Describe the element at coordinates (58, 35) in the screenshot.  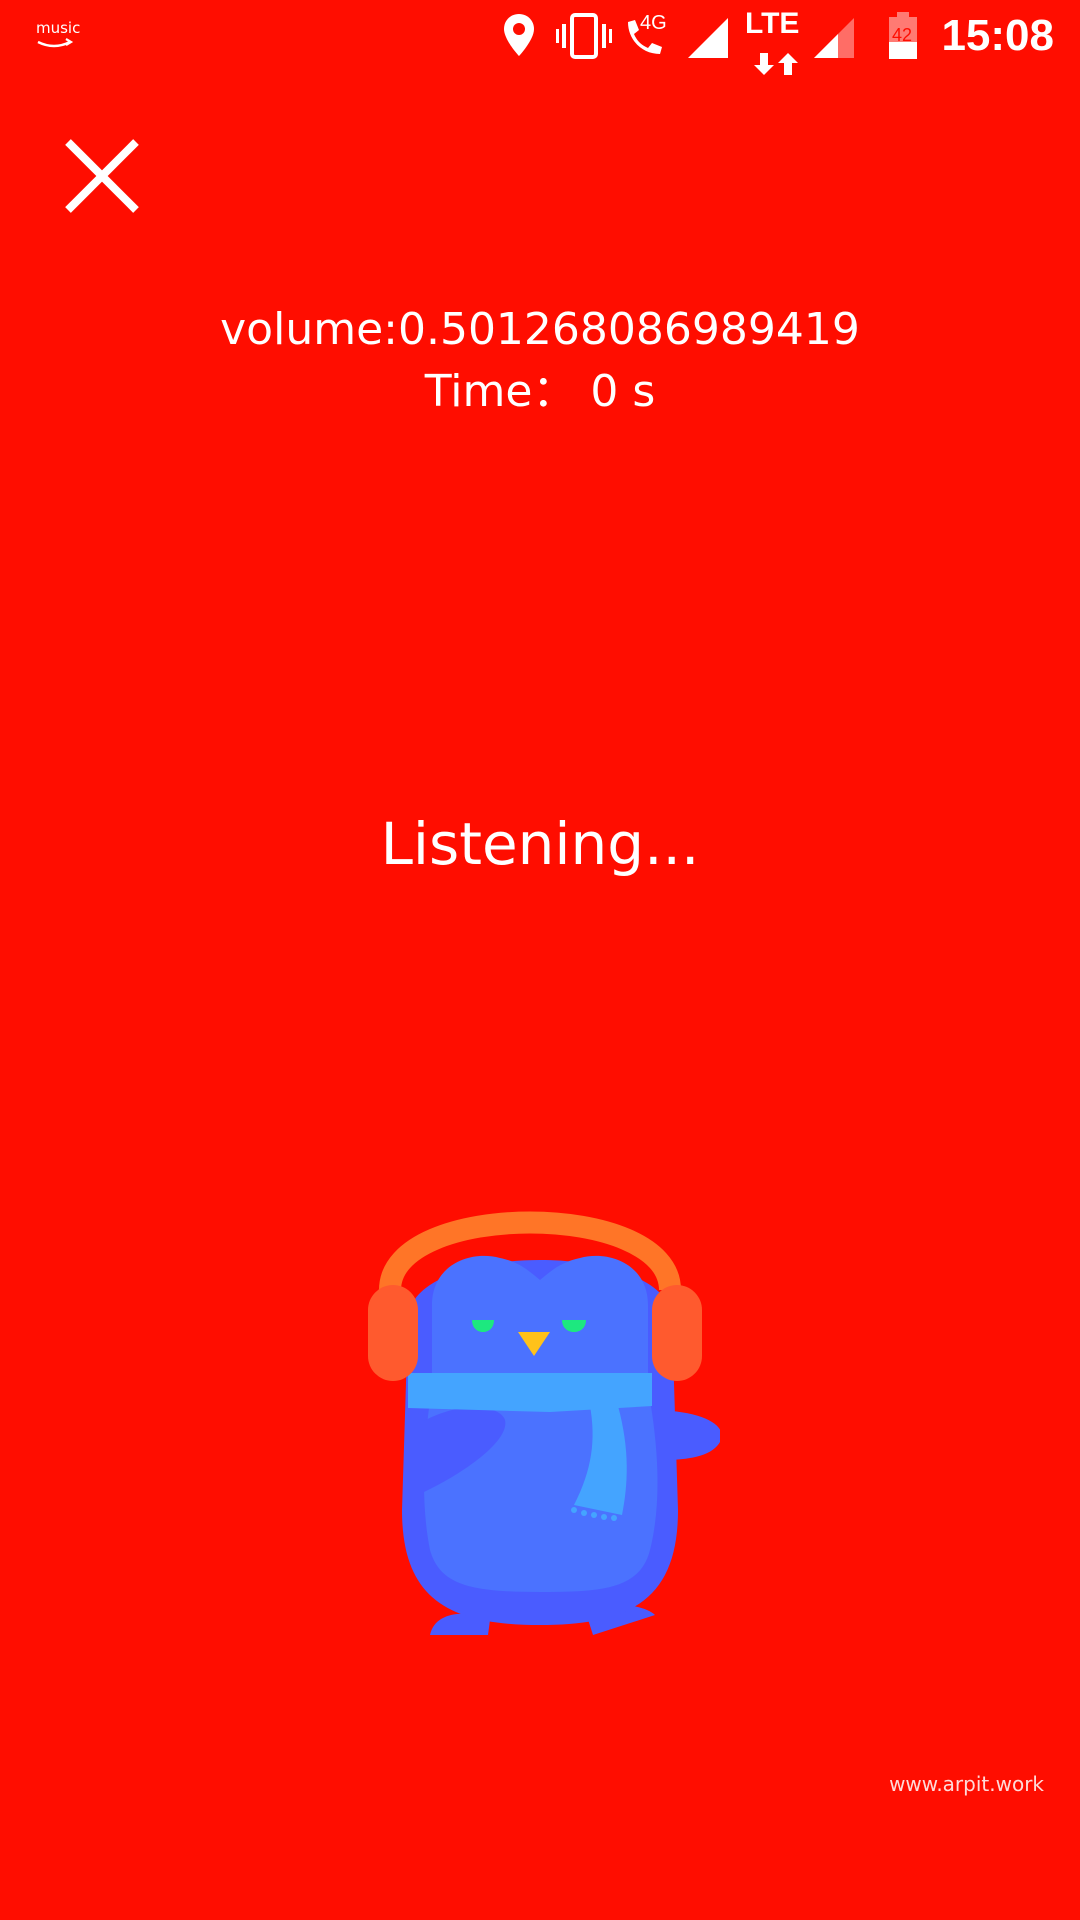
I see `amazon-music-icon: music` at that location.